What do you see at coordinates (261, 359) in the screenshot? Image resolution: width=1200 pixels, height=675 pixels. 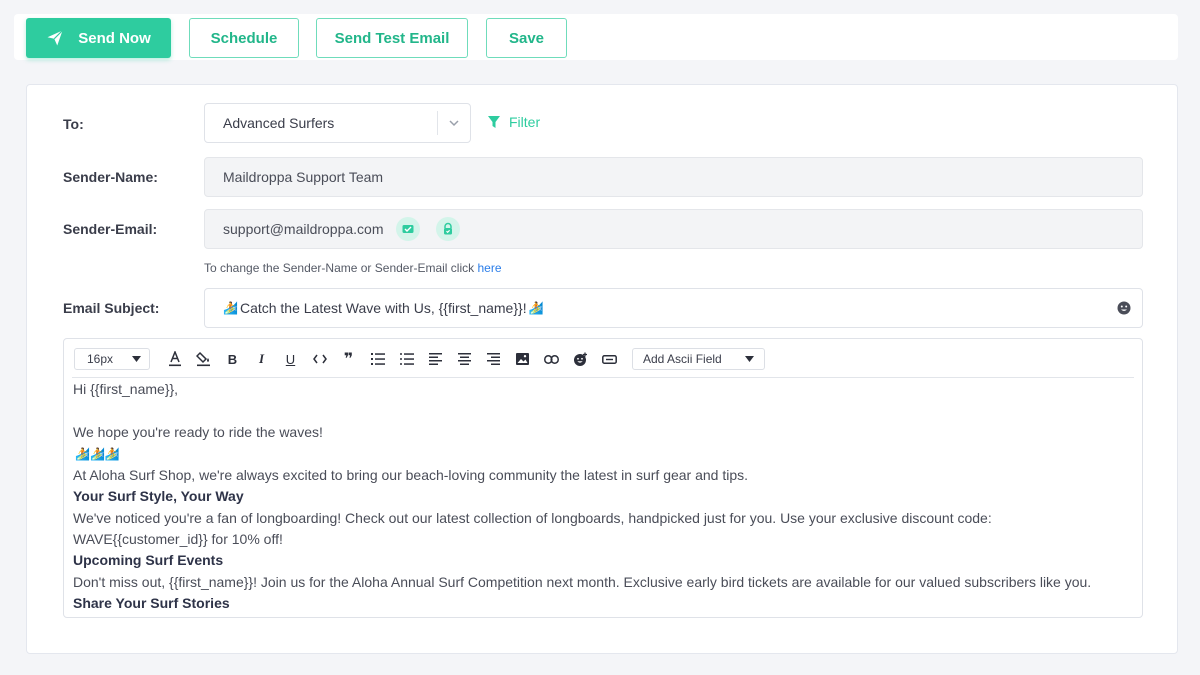 I see `italic-icon: I` at bounding box center [261, 359].